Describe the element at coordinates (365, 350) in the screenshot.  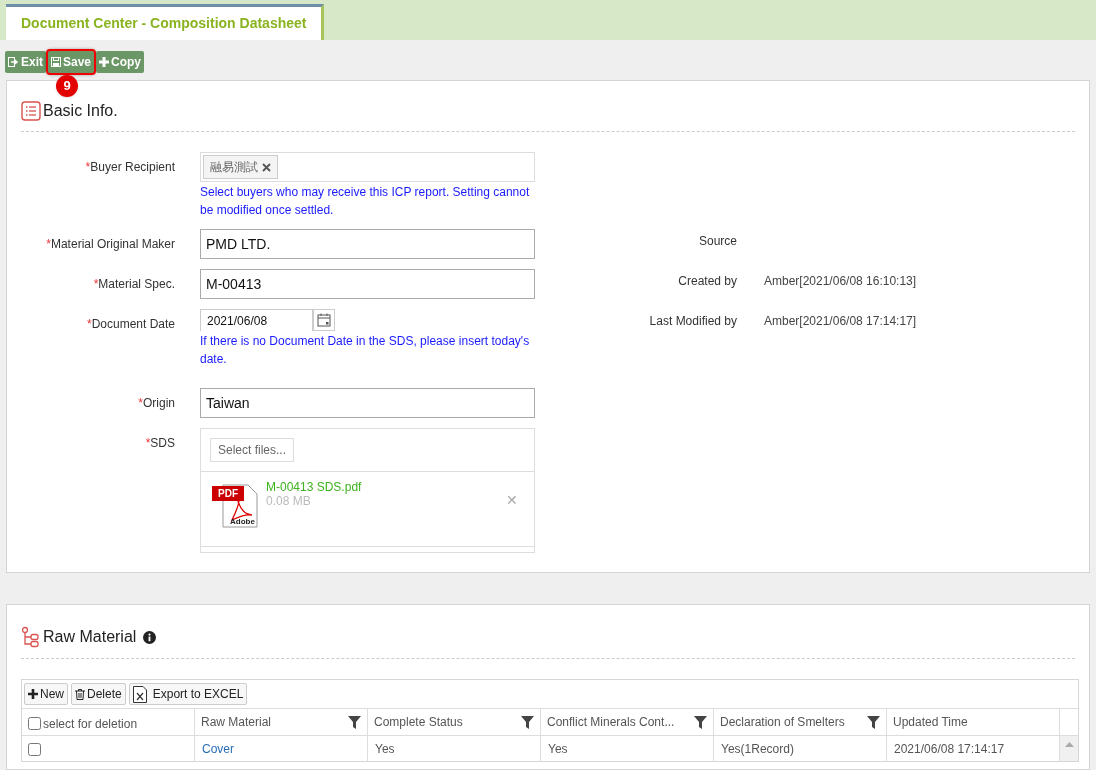
I see `hint-text: If there is no Document Date in the SDS, please insert today's date.` at that location.